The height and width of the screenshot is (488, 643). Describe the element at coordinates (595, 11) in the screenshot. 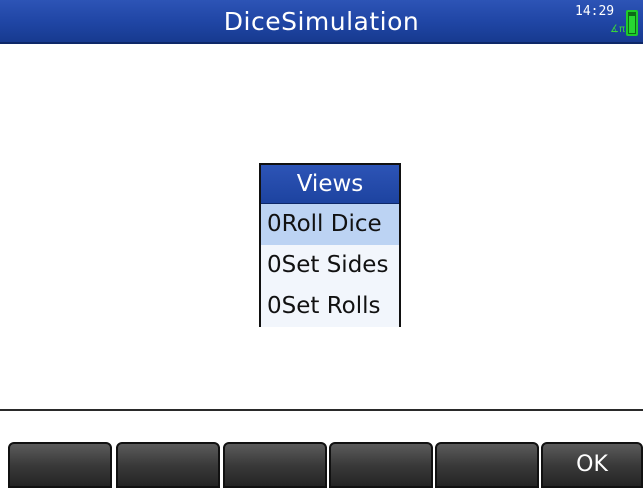

I see `clock: 14:29` at that location.